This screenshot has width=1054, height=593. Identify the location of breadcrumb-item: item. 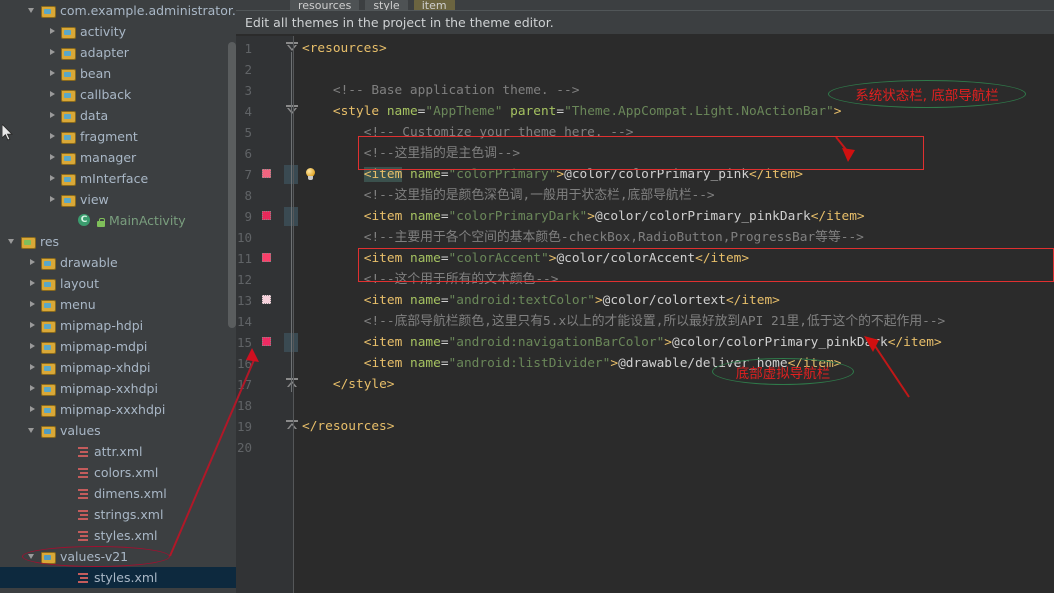
(434, 5).